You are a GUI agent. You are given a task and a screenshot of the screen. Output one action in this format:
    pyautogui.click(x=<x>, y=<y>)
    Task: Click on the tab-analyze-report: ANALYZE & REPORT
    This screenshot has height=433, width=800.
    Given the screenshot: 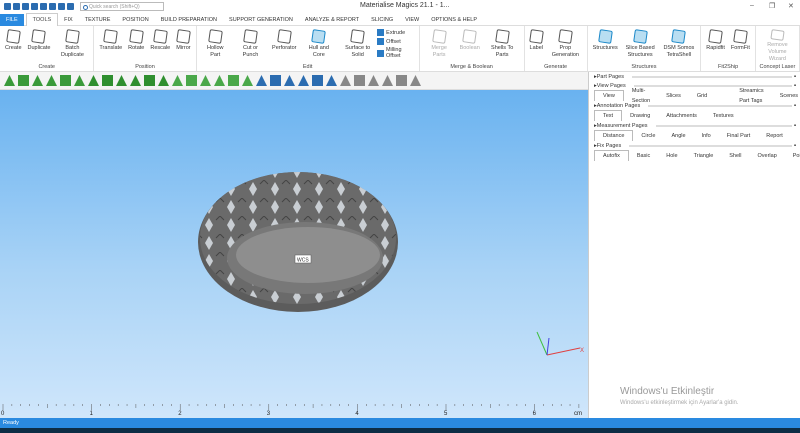 What is the action you would take?
    pyautogui.click(x=332, y=20)
    